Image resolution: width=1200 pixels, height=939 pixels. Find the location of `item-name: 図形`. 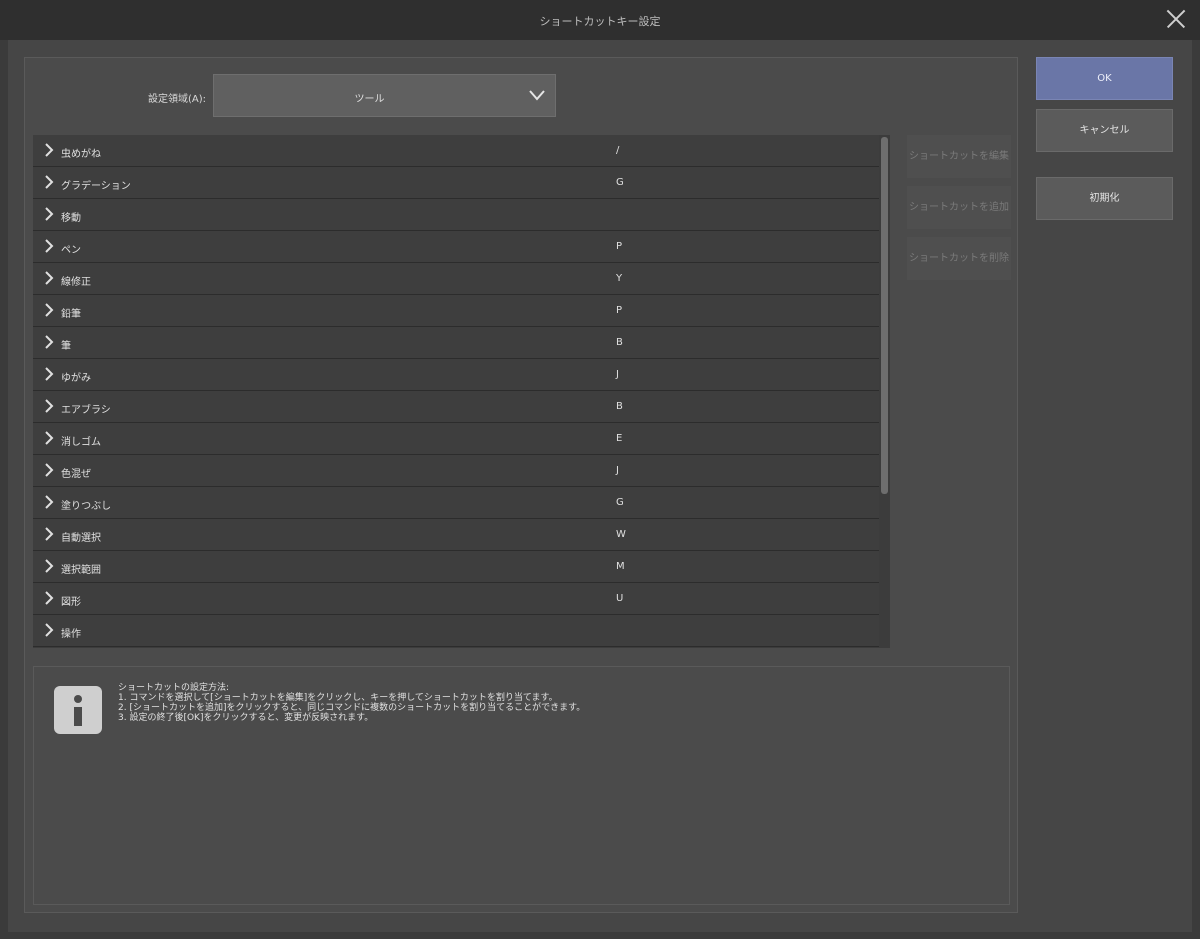

item-name: 図形 is located at coordinates (71, 602).